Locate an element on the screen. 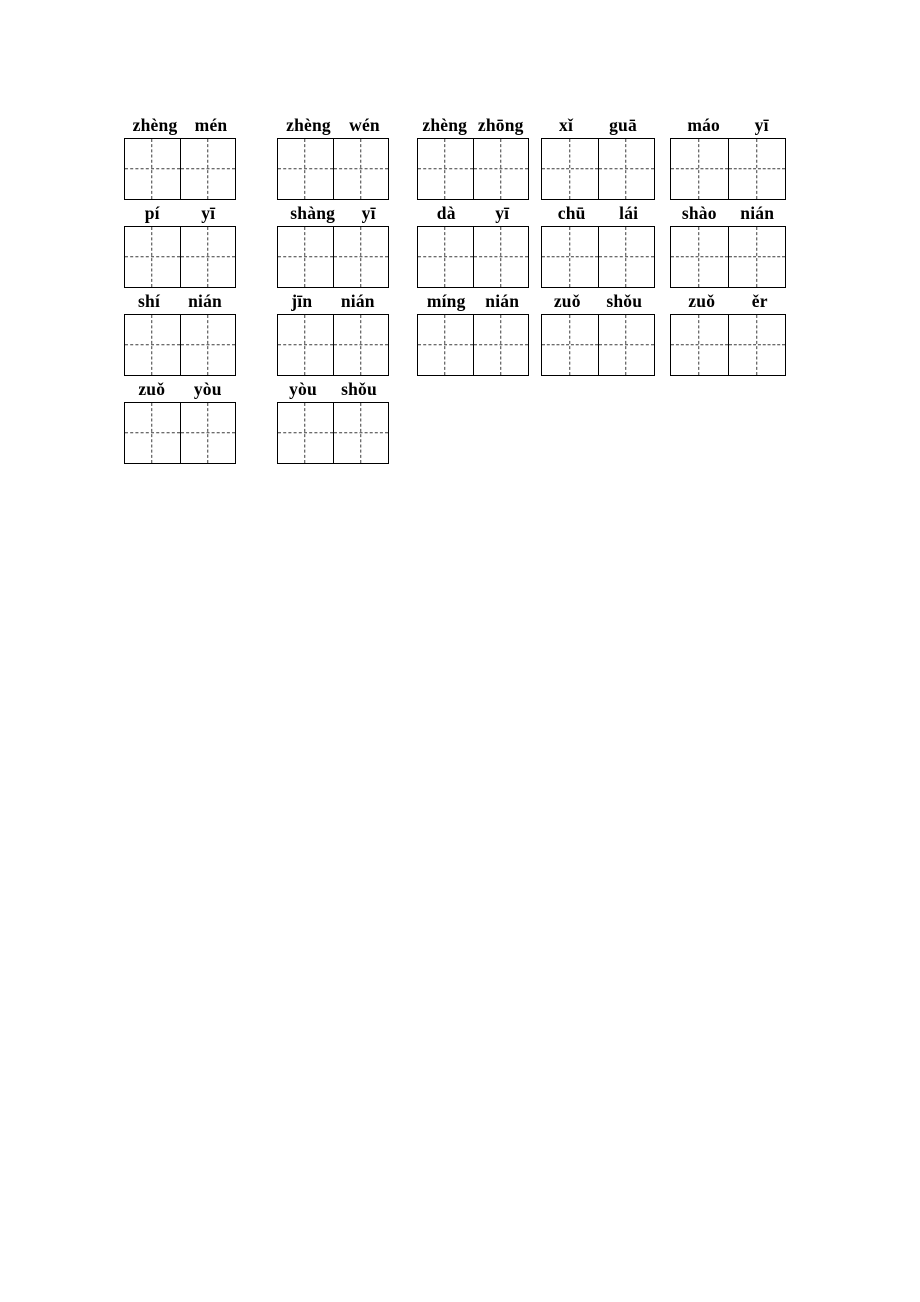 This screenshot has height=1302, width=920. pinyin-label: pí yī is located at coordinates (180, 213).